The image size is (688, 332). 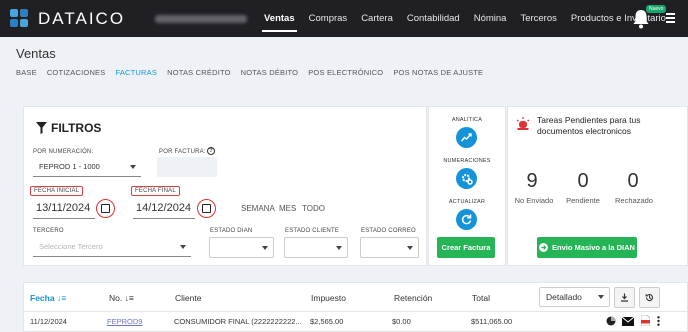 What do you see at coordinates (634, 200) in the screenshot?
I see `rechazado-label: Rechazado` at bounding box center [634, 200].